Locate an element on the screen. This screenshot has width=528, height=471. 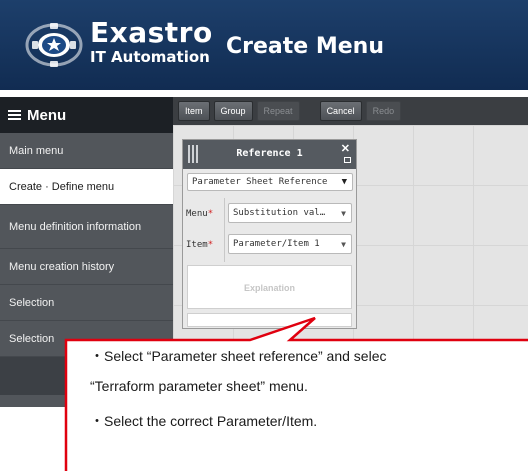
callout-line-2: “Terraform parameter sheet” menu. is located at coordinates (199, 386).